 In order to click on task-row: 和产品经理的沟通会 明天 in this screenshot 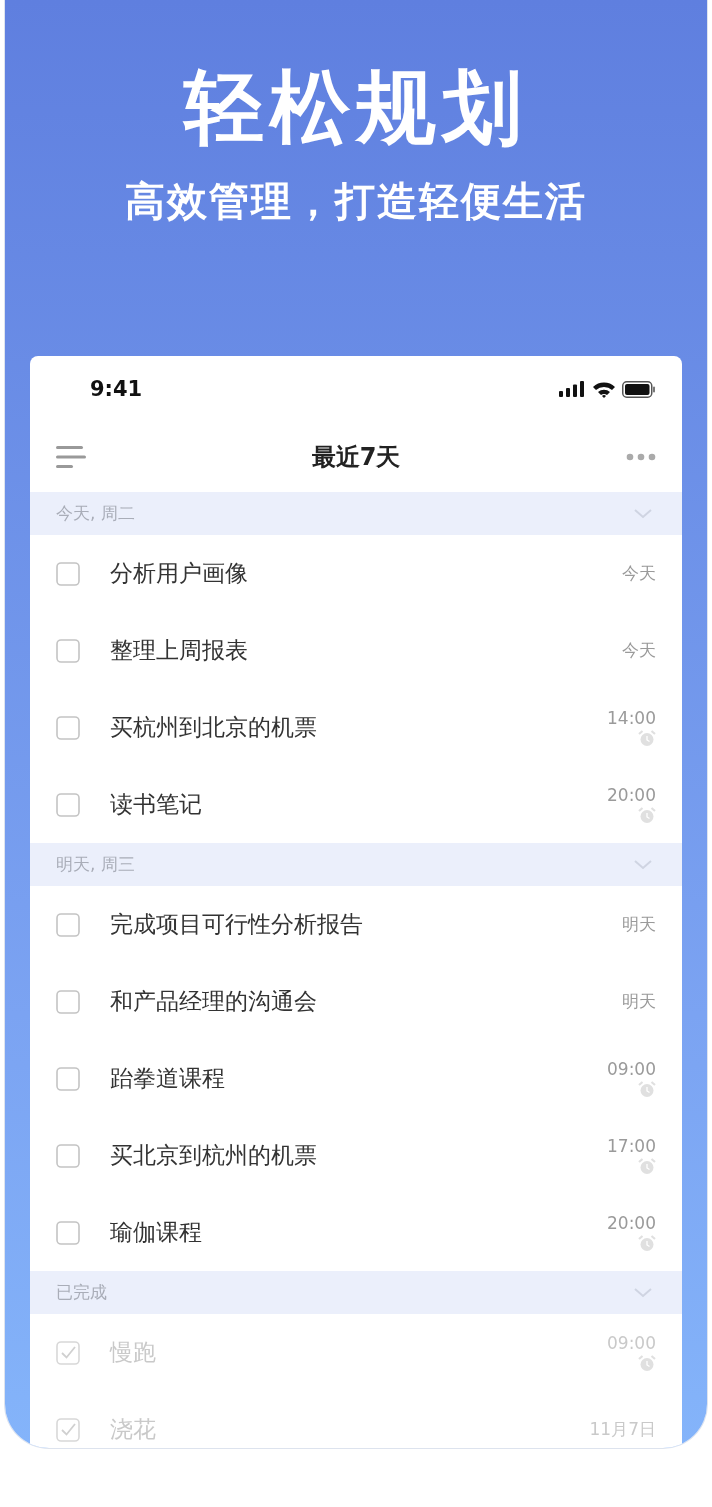, I will do `click(356, 1001)`.